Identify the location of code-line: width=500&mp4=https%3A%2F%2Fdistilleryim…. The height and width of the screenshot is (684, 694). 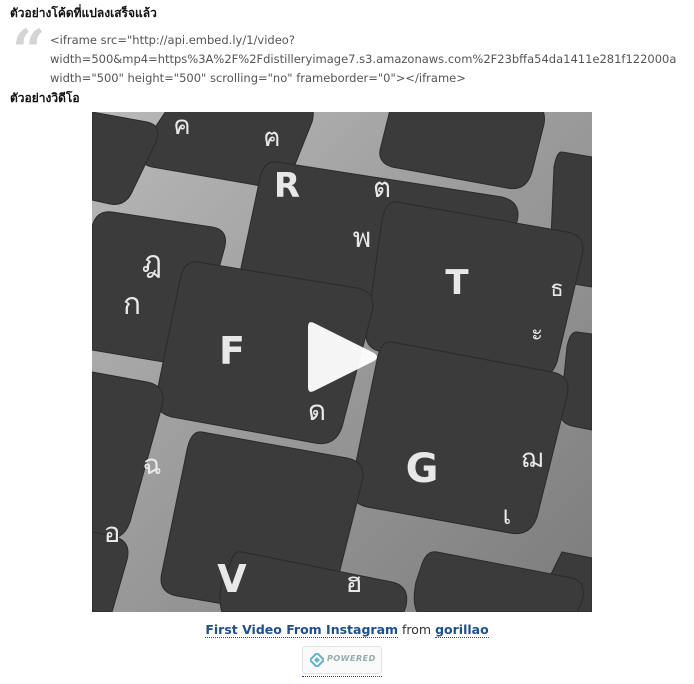
(363, 59).